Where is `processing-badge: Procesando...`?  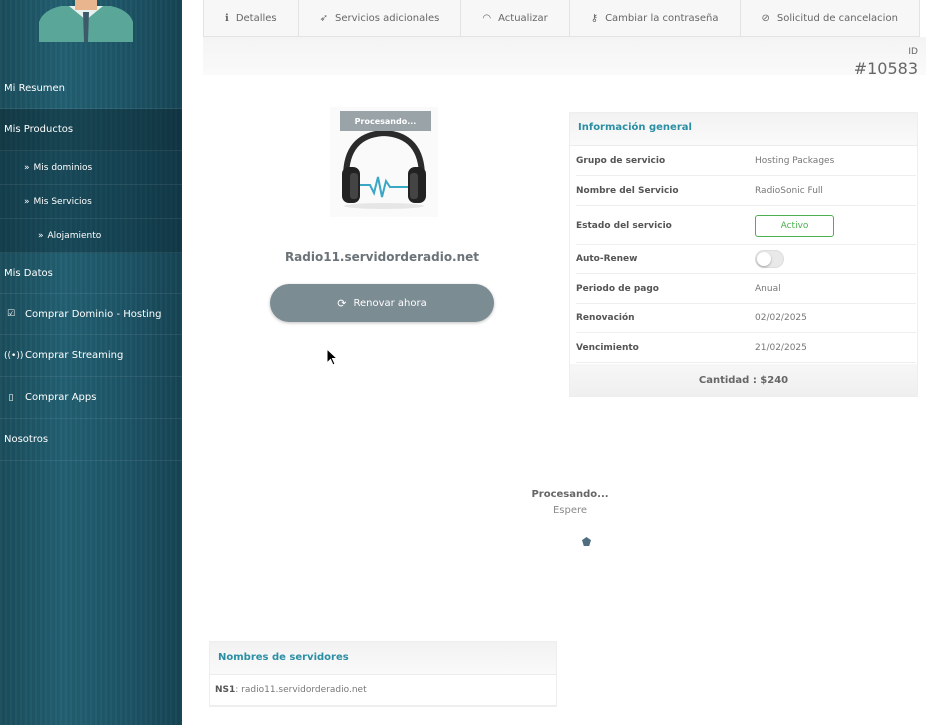
processing-badge: Procesando... is located at coordinates (385, 121).